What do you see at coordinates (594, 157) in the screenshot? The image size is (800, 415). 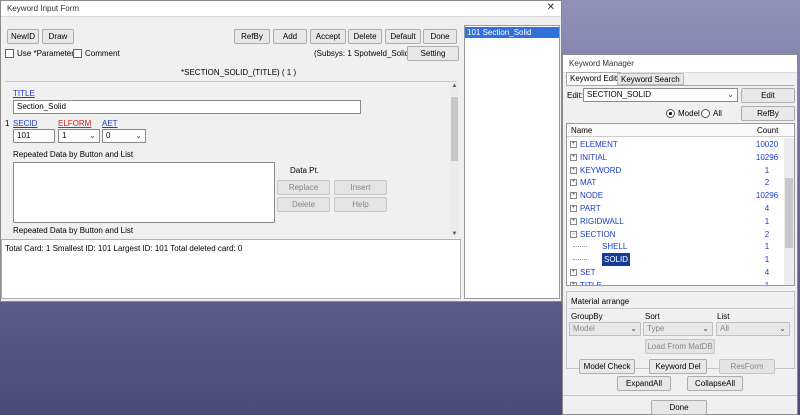 I see `tree-item-label: INITIAL` at bounding box center [594, 157].